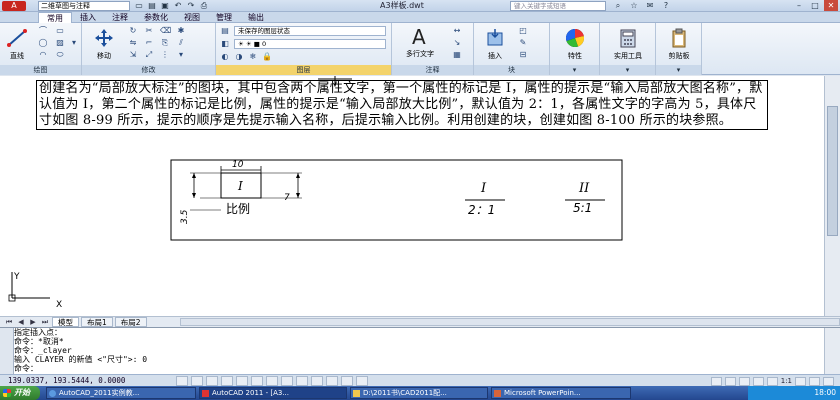 This screenshot has width=840, height=400. I want to click on properties-panel-title: ▾, so click(574, 70).